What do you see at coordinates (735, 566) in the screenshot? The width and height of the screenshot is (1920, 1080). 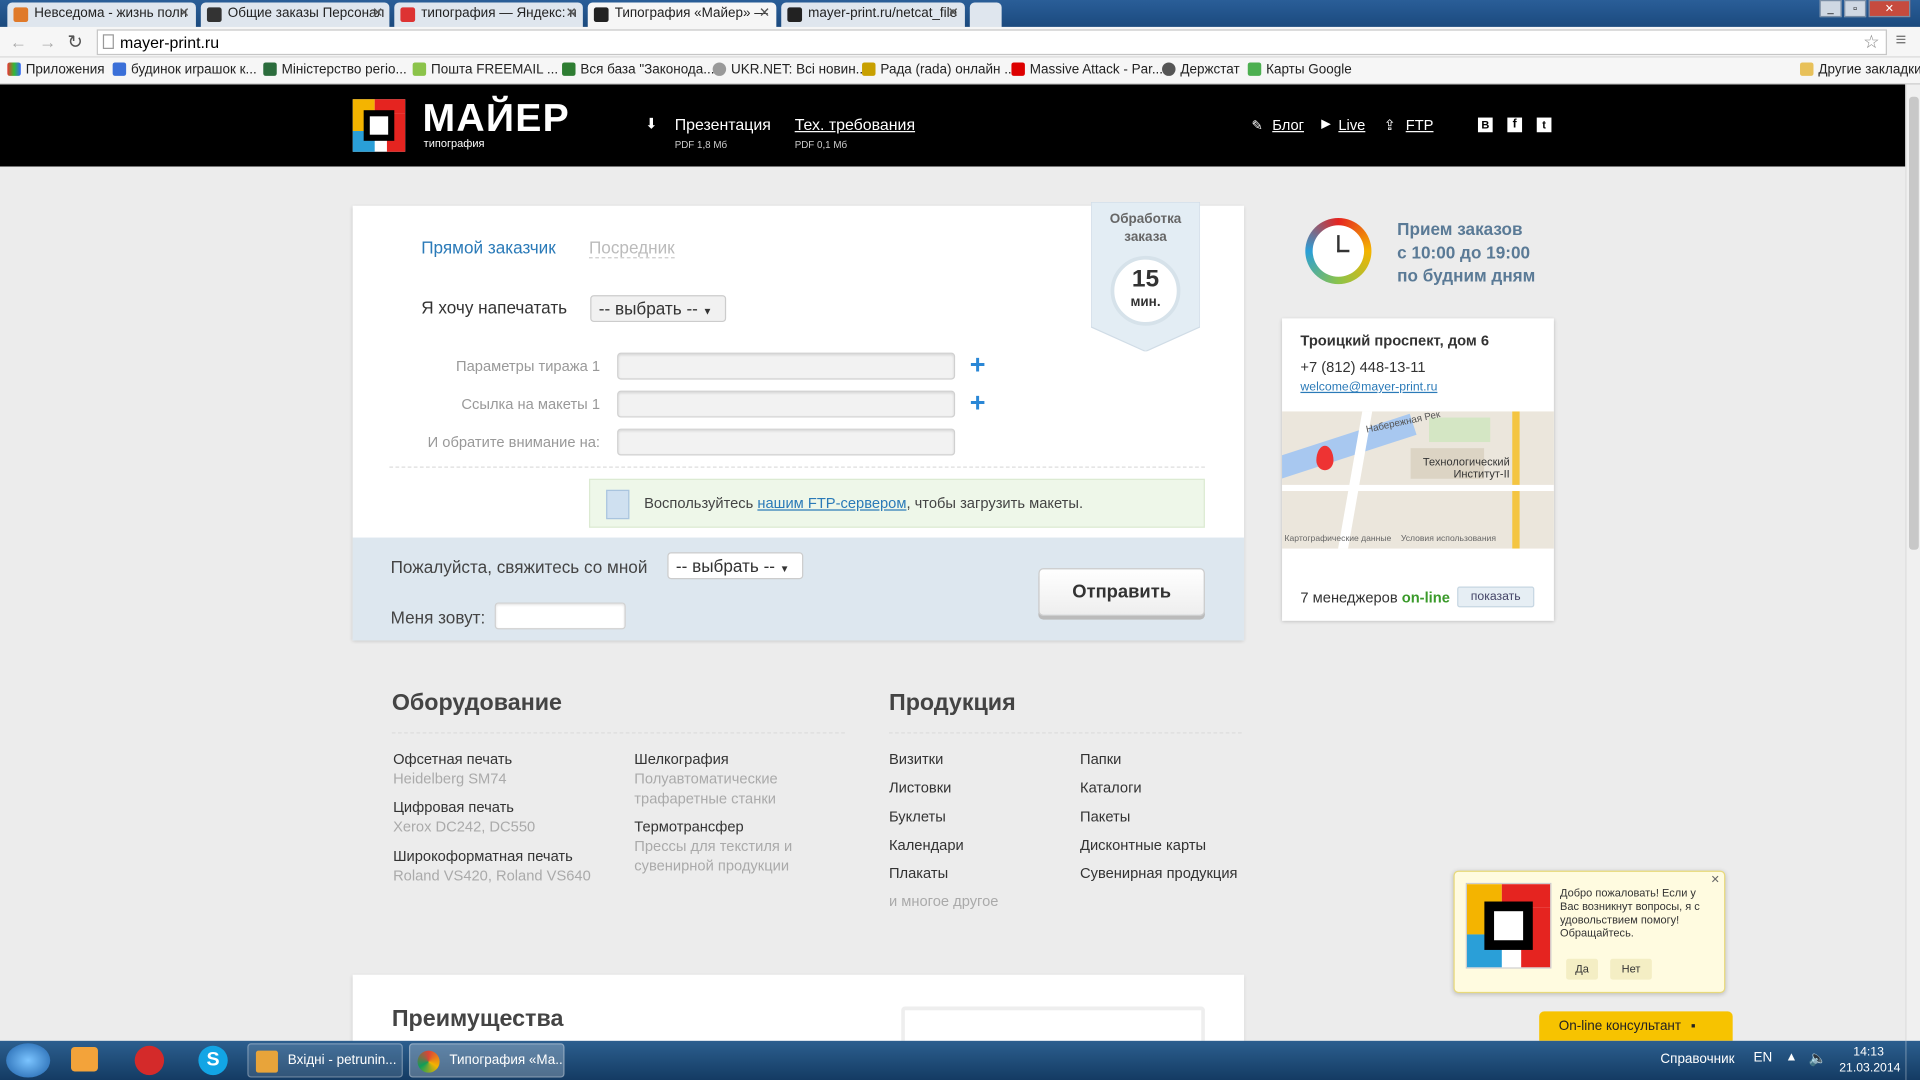 I see `contact-method-select: -- выбрать -- ▼` at bounding box center [735, 566].